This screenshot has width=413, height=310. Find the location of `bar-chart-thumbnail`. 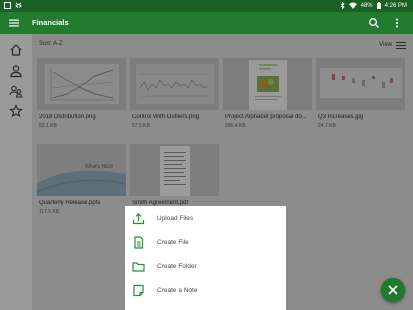

bar-chart-thumbnail is located at coordinates (361, 83).